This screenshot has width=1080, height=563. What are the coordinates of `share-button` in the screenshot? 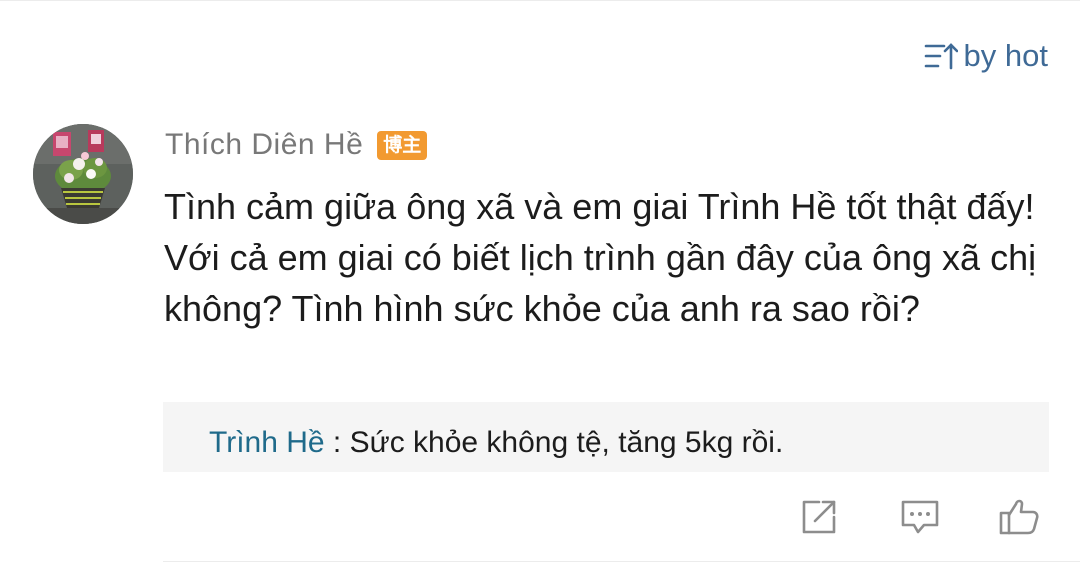 It's located at (820, 517).